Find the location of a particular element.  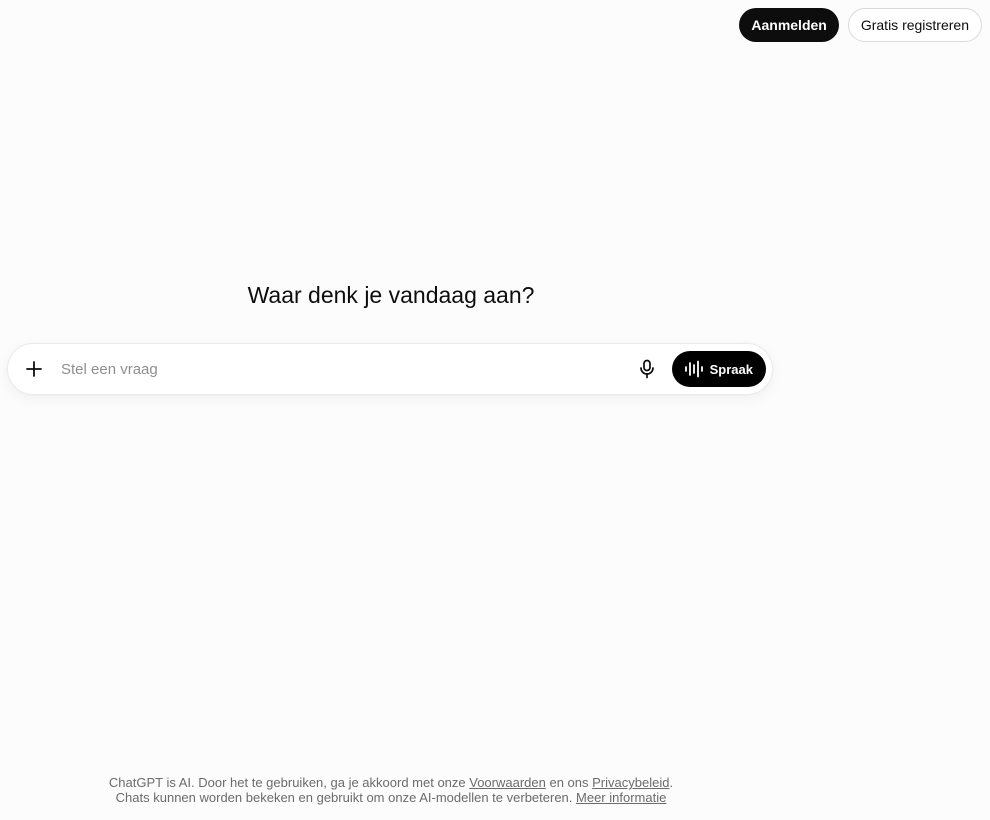

auth-buttons: Aanmelden Gratis registreren is located at coordinates (860, 25).